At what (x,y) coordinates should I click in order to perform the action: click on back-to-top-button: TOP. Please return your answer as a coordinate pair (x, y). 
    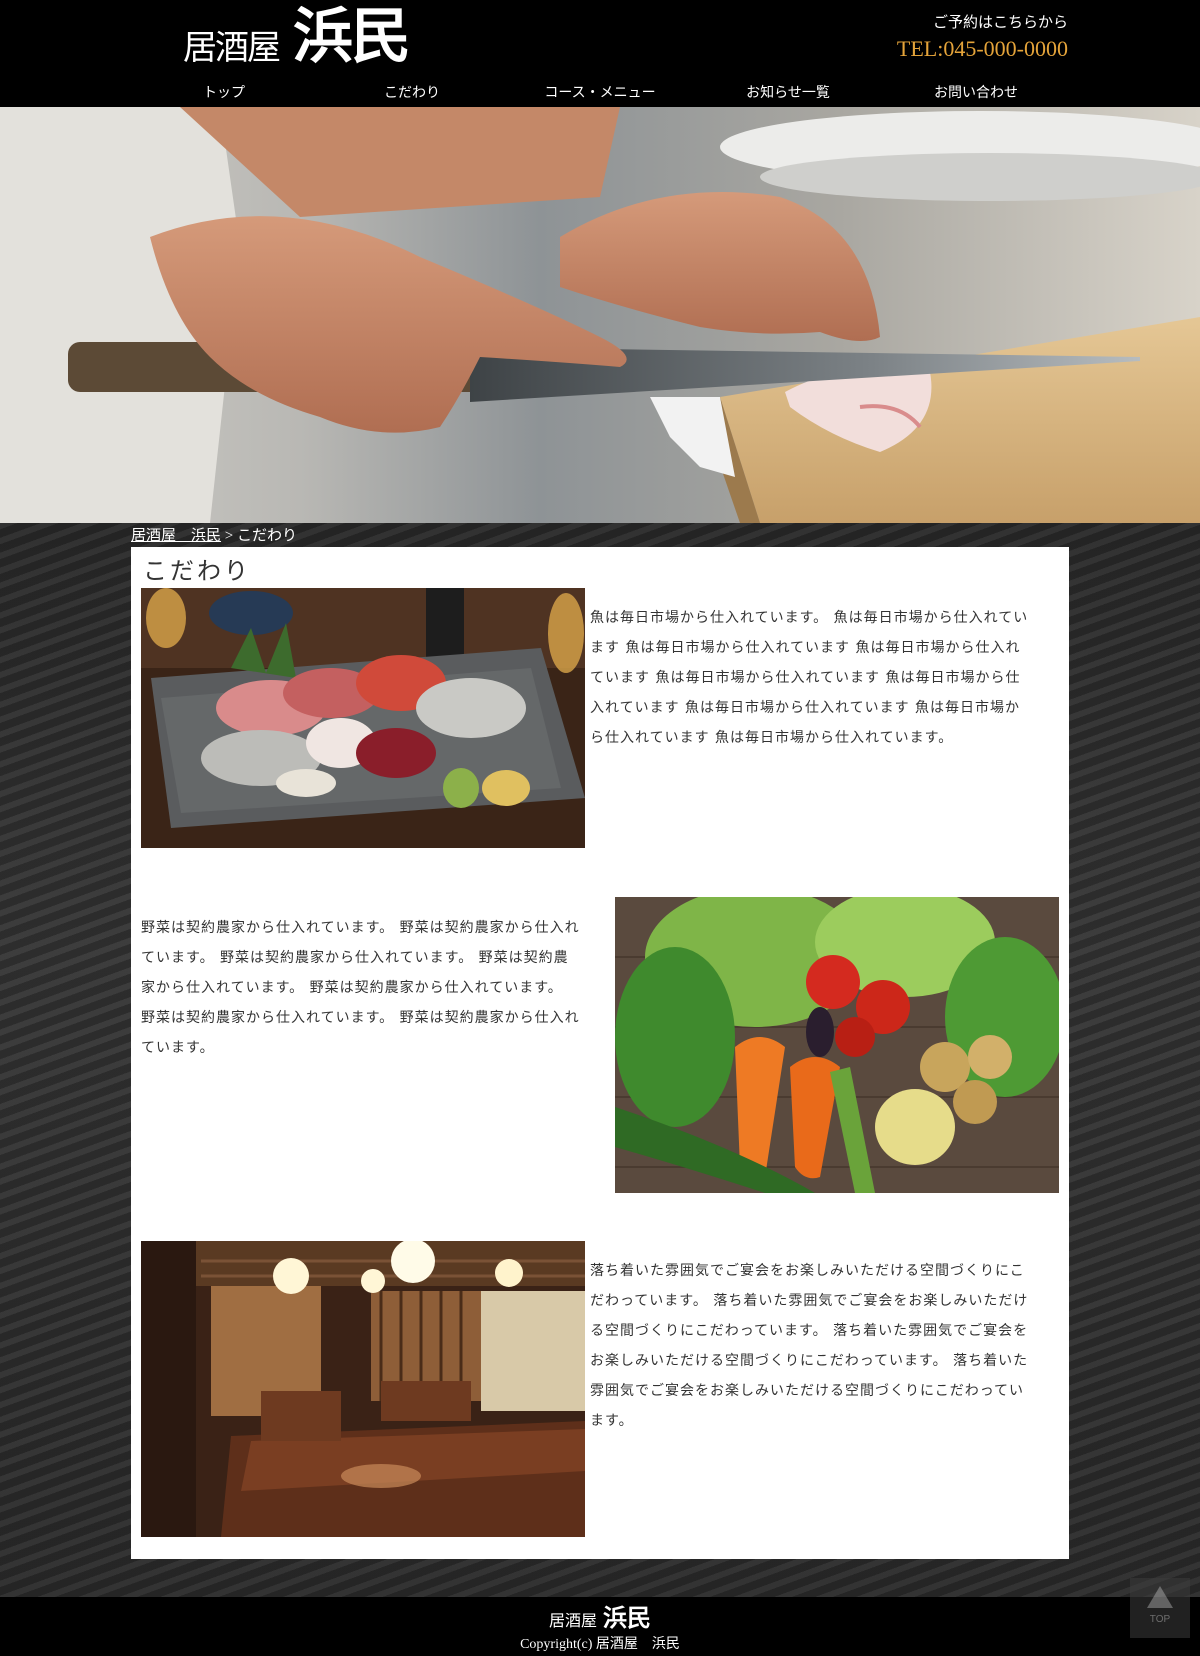
    Looking at the image, I should click on (1160, 1608).